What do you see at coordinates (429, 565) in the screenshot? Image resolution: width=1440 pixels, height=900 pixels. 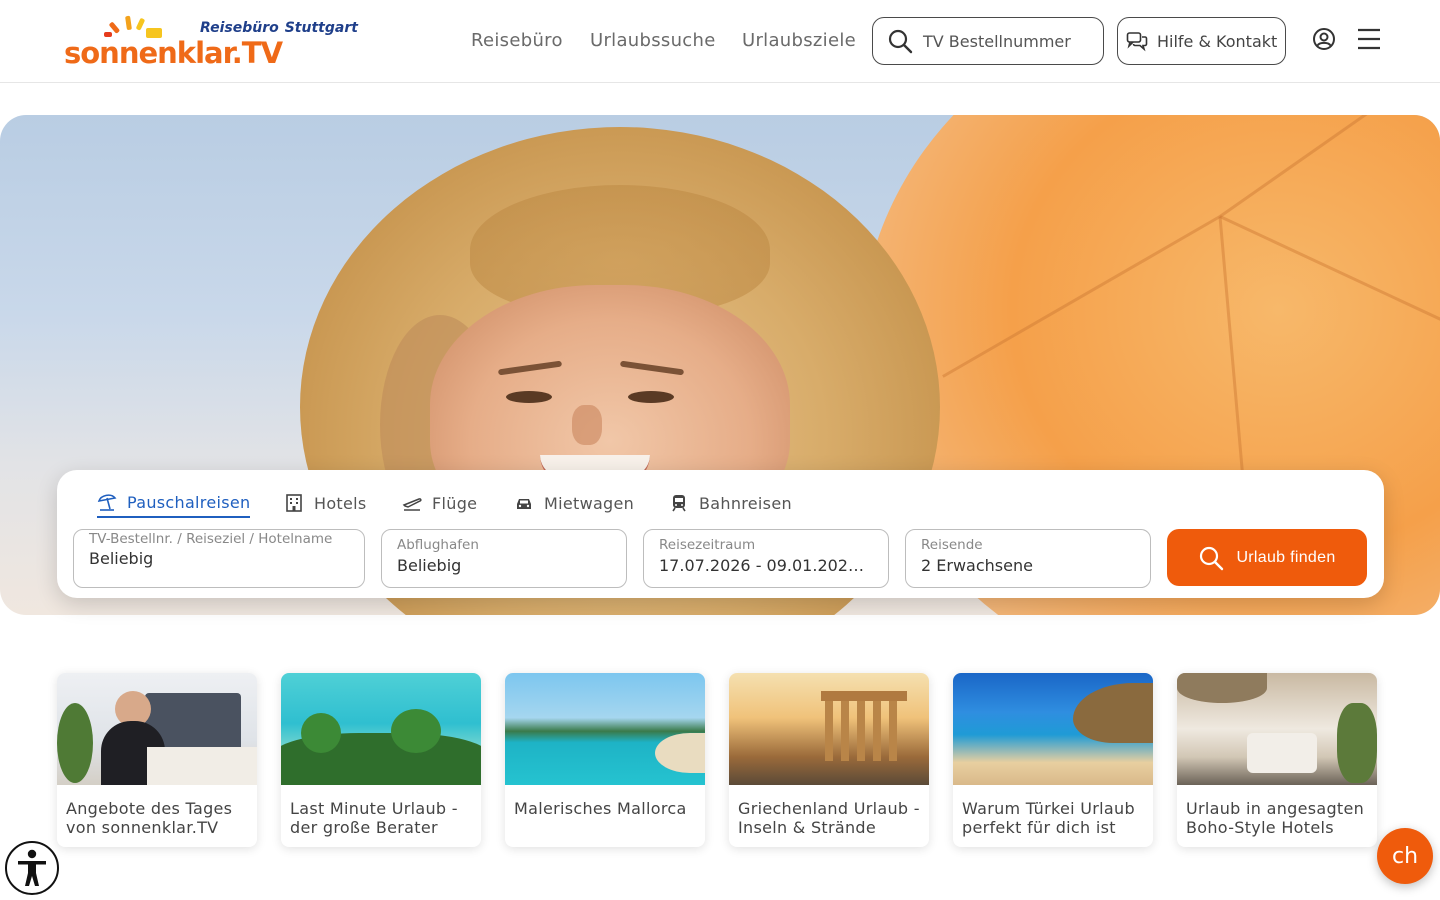 I see `departure-airport-value: Beliebig` at bounding box center [429, 565].